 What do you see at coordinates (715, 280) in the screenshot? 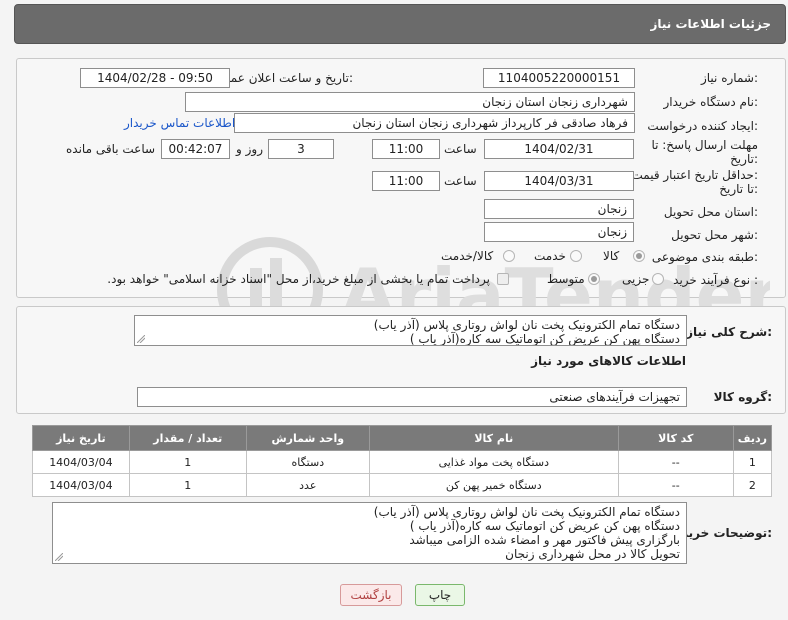
I see `process-label: نوع فرآیند خرید :` at bounding box center [715, 280].